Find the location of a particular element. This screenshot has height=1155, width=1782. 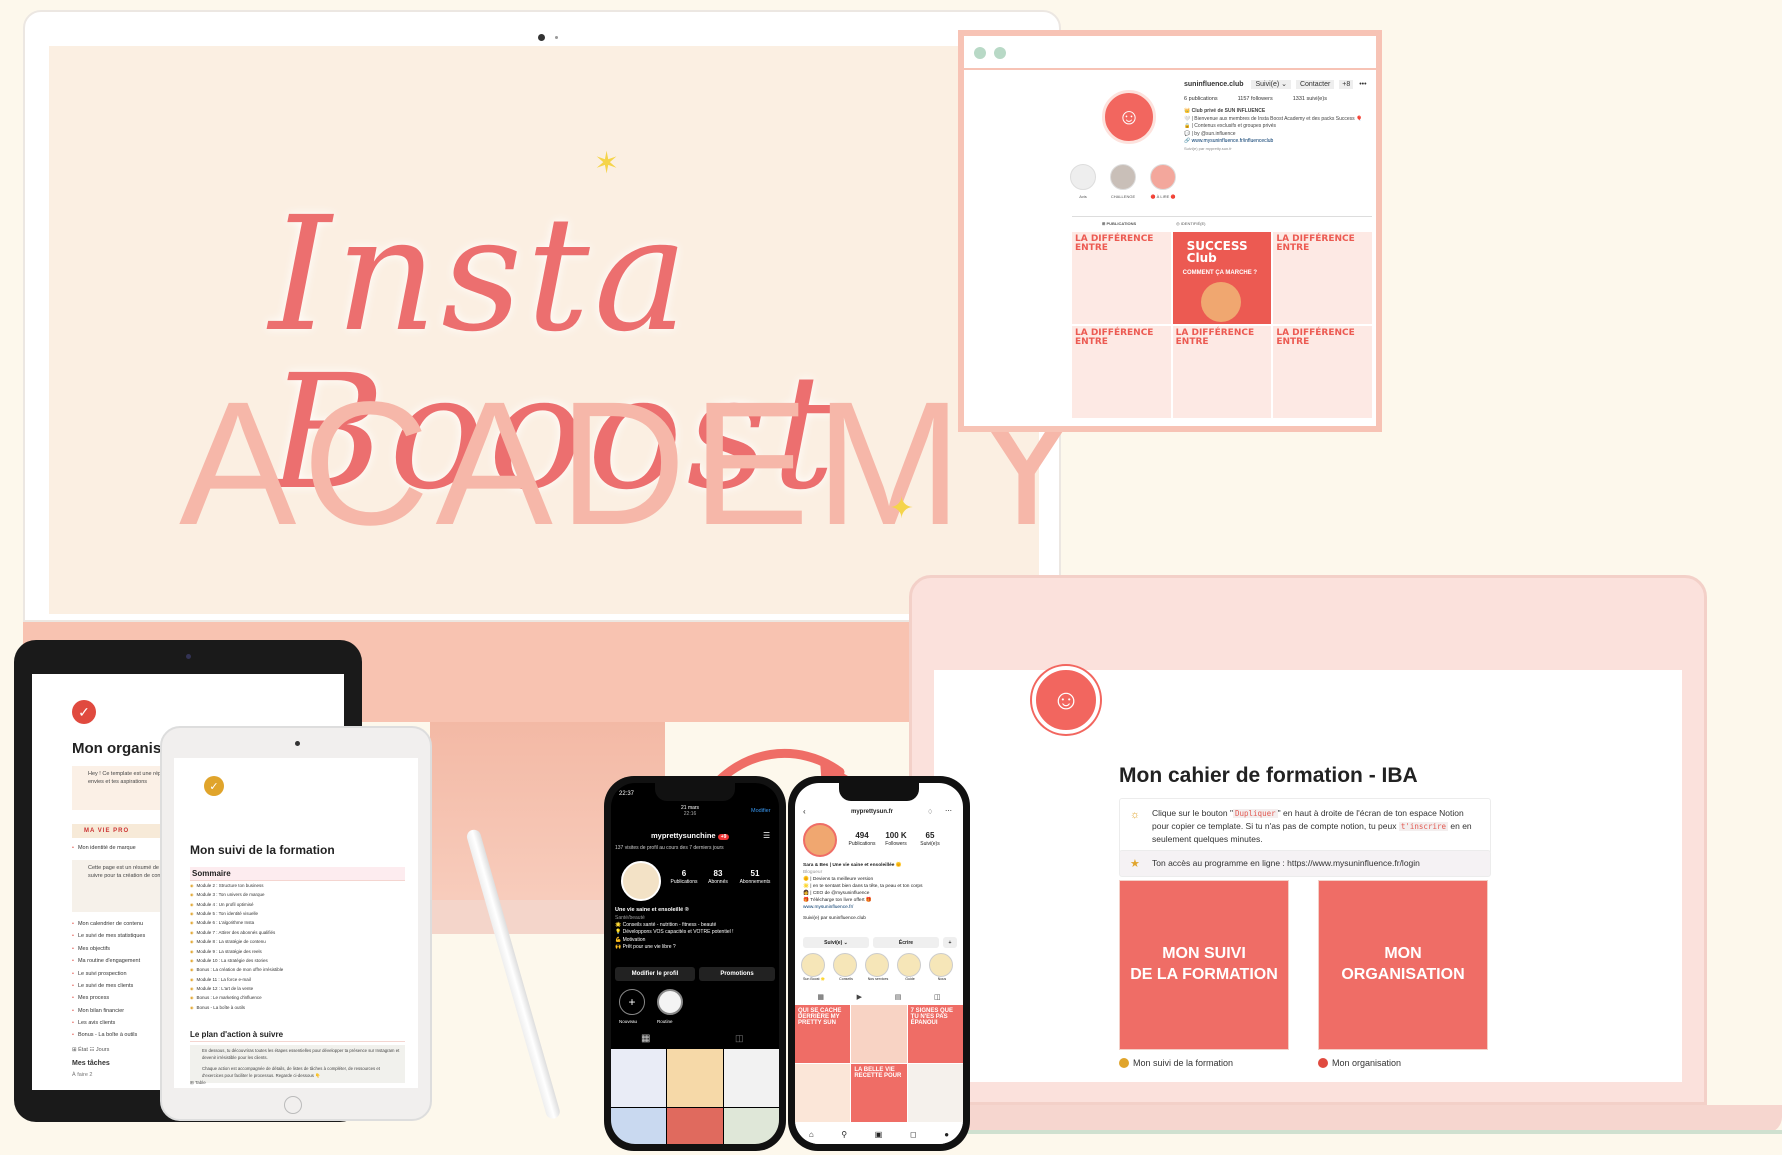

list-item: Module 2 : Structure ton business is located at coordinates (236, 885).